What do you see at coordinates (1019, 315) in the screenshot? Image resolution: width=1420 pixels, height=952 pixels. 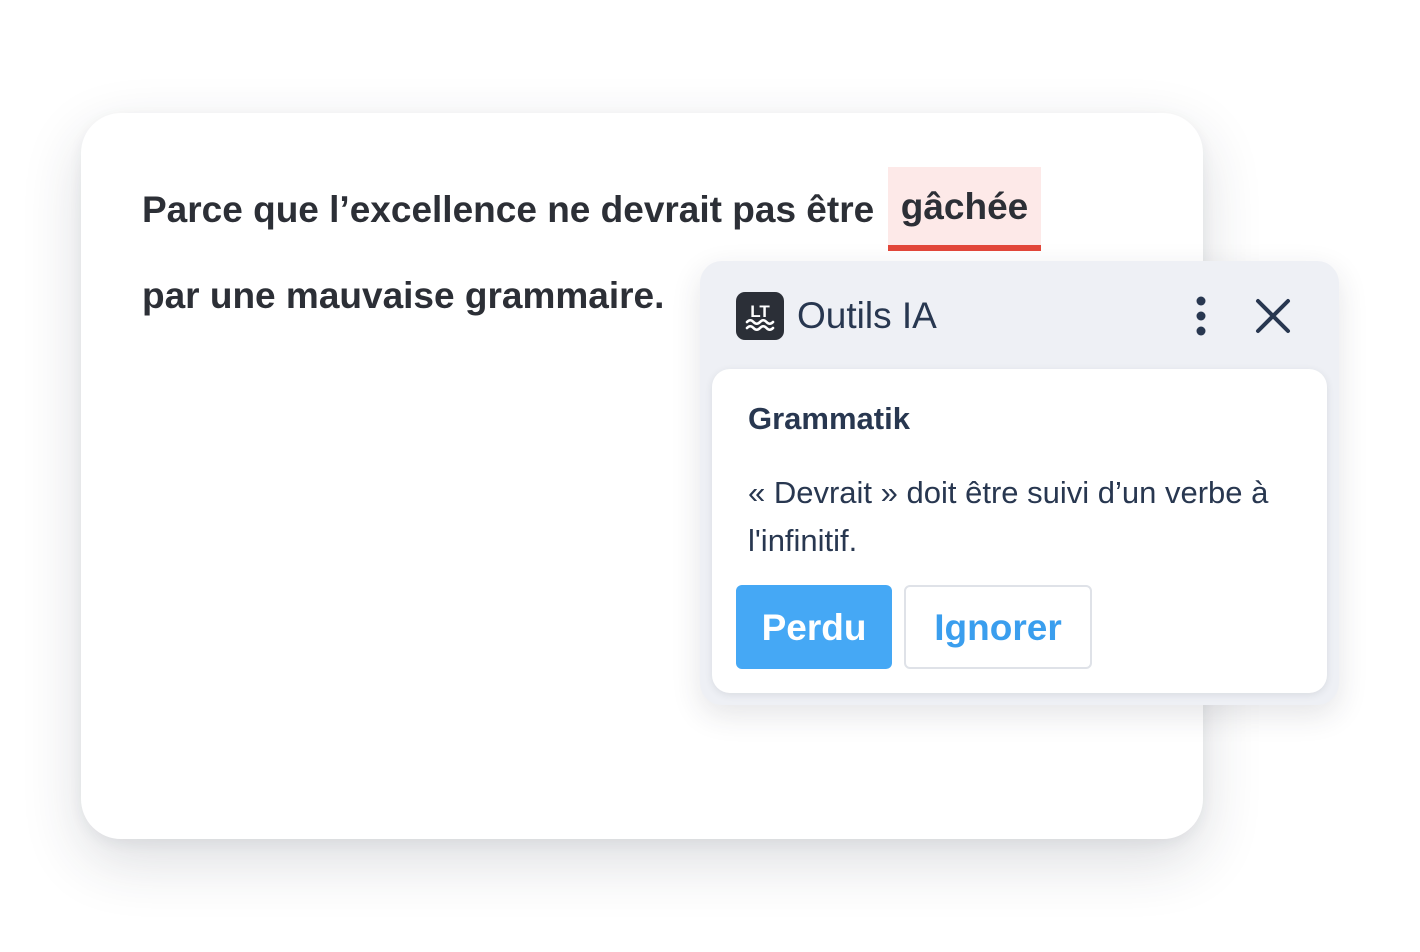 I see `popup-header: LT Outils IA` at bounding box center [1019, 315].